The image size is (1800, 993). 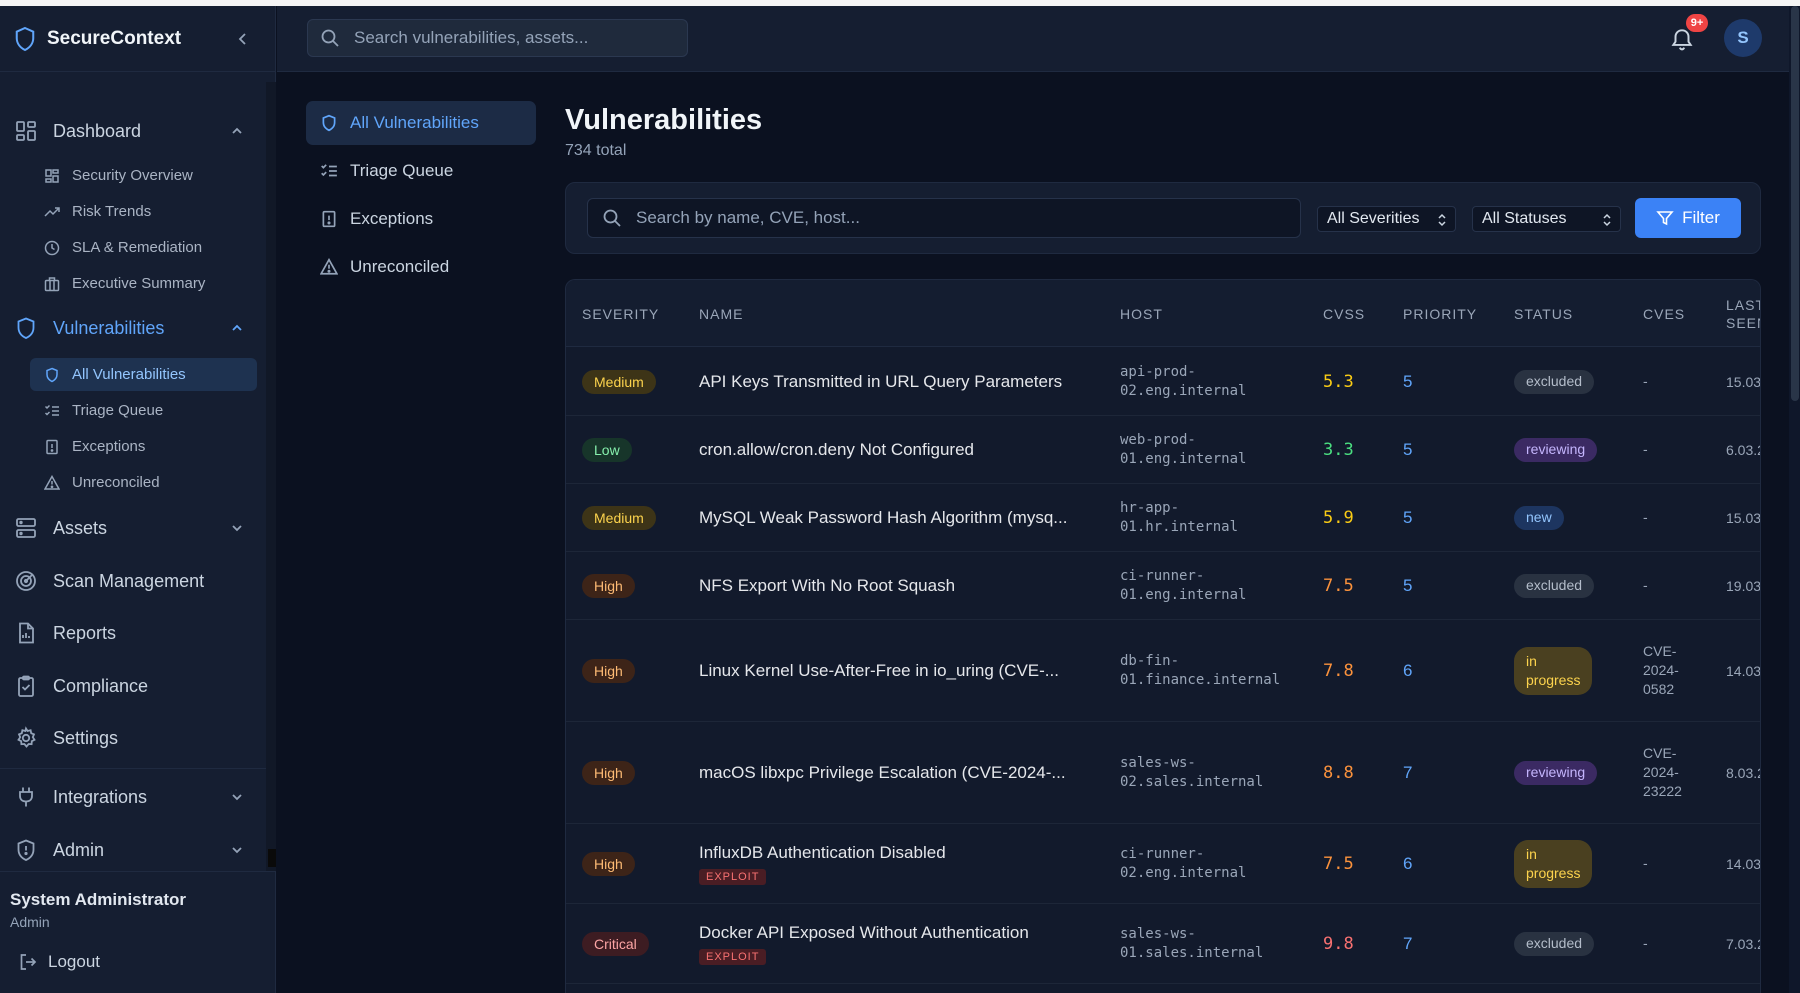 I want to click on severity-cell: Critical, so click(x=615, y=943).